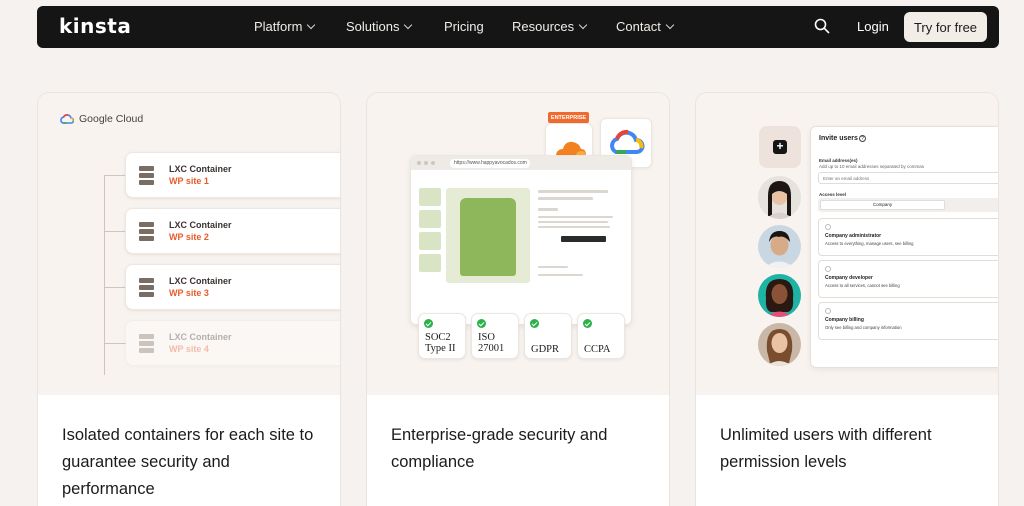  What do you see at coordinates (114, 275) in the screenshot?
I see `tree-connector` at bounding box center [114, 275].